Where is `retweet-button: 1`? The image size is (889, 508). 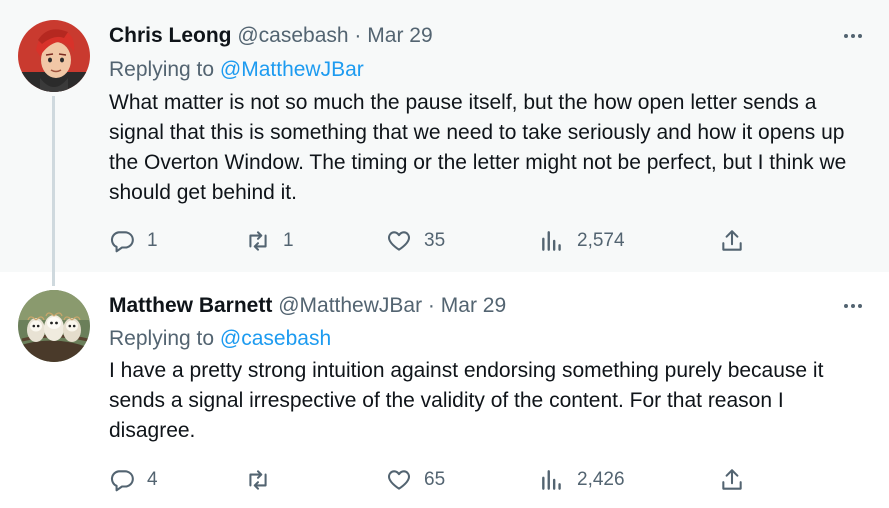
retweet-button: 1 is located at coordinates (269, 241).